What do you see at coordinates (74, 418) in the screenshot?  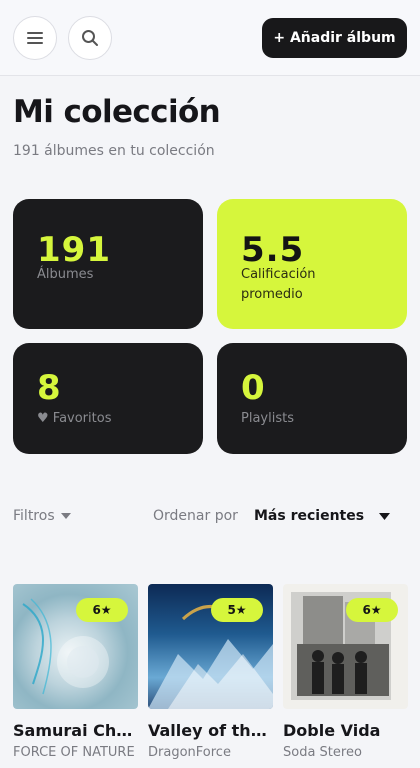 I see `stat-label: ♥ Favoritos` at bounding box center [74, 418].